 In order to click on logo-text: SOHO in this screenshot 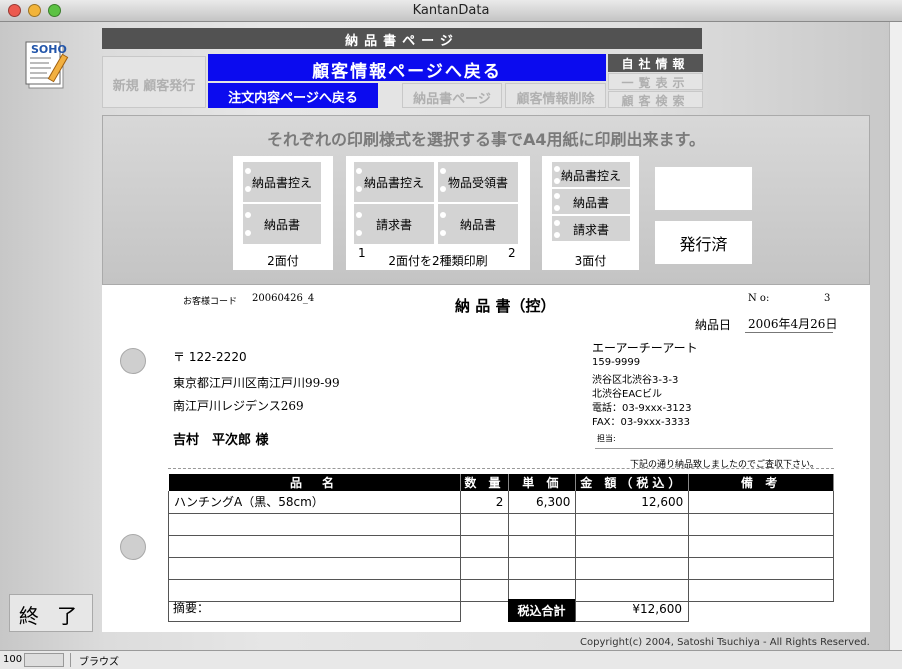, I will do `click(49, 49)`.